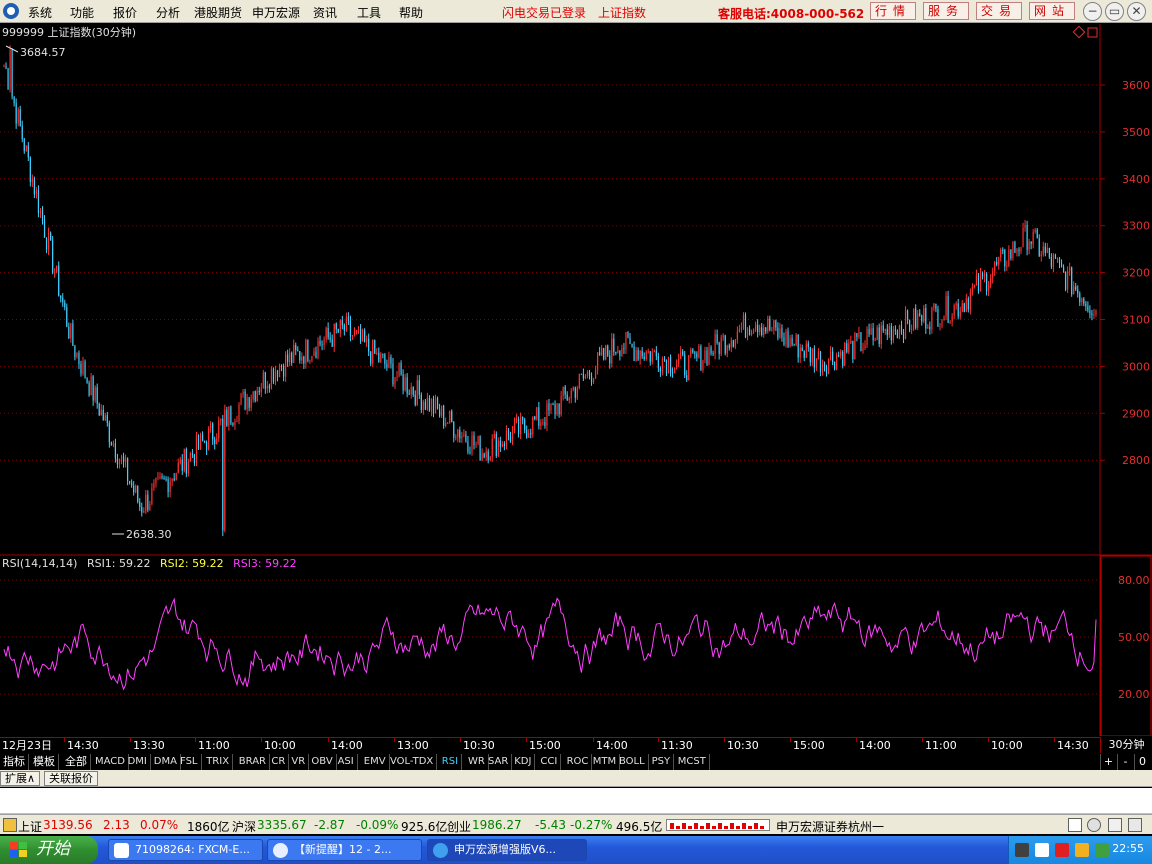 This screenshot has width=1152, height=864. What do you see at coordinates (893, 11) in the screenshot?
I see `nav-button-market: 行情` at bounding box center [893, 11].